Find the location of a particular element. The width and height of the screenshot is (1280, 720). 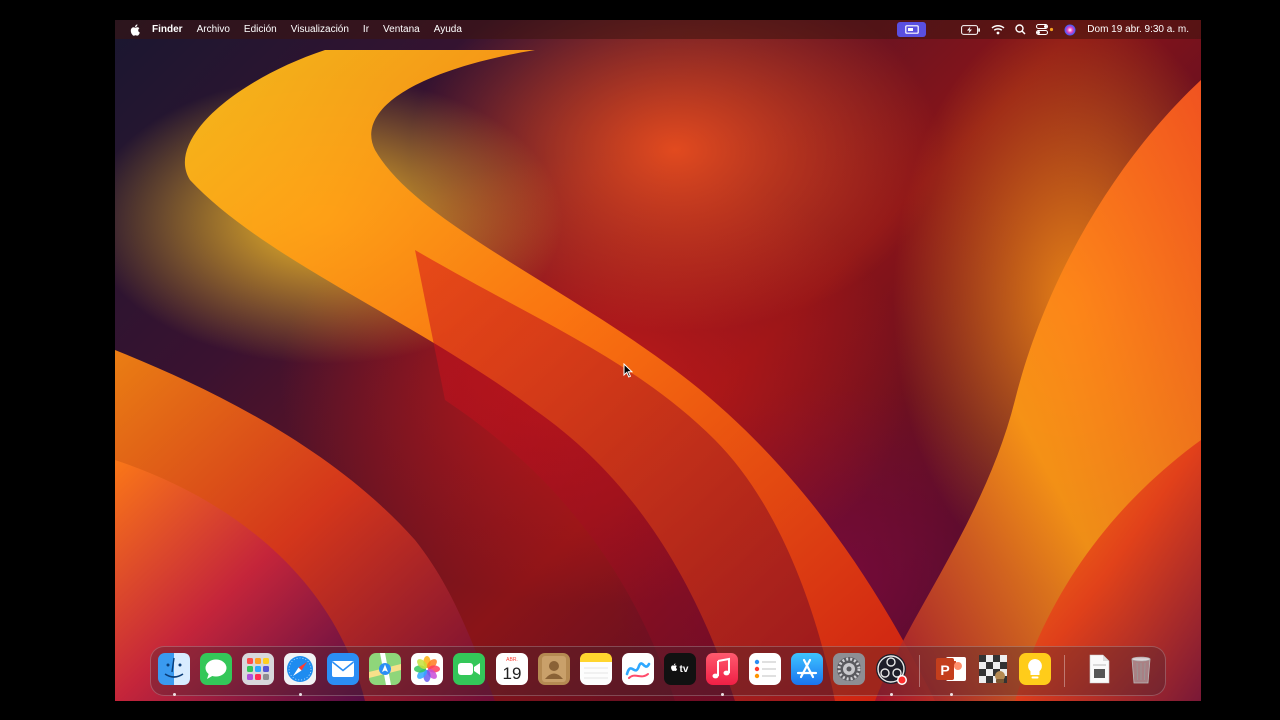

dock-safari is located at coordinates (300, 674).